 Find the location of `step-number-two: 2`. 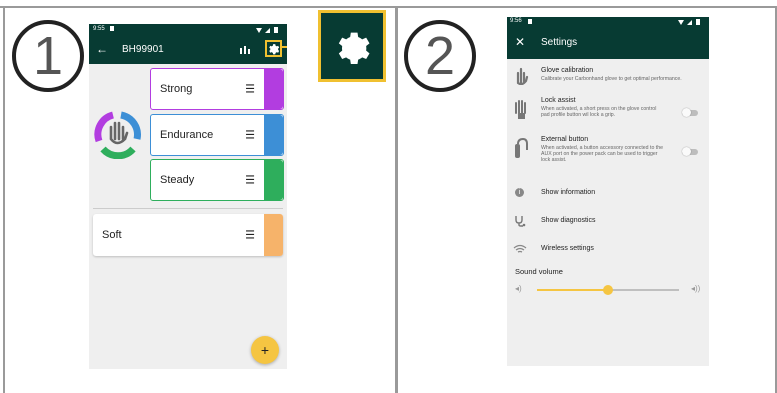

step-number-two: 2 is located at coordinates (440, 56).